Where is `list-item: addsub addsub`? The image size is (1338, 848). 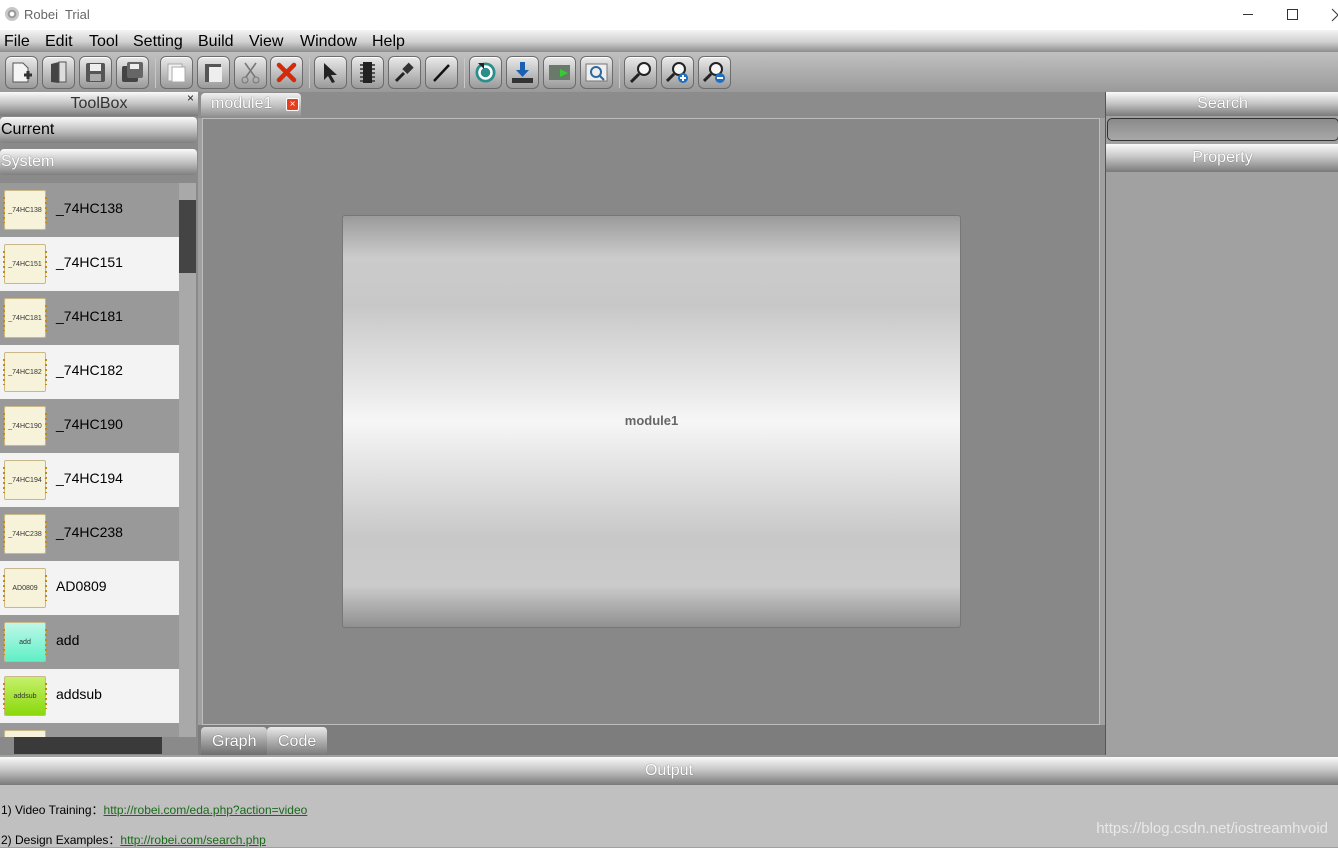
list-item: addsub addsub is located at coordinates (89, 696).